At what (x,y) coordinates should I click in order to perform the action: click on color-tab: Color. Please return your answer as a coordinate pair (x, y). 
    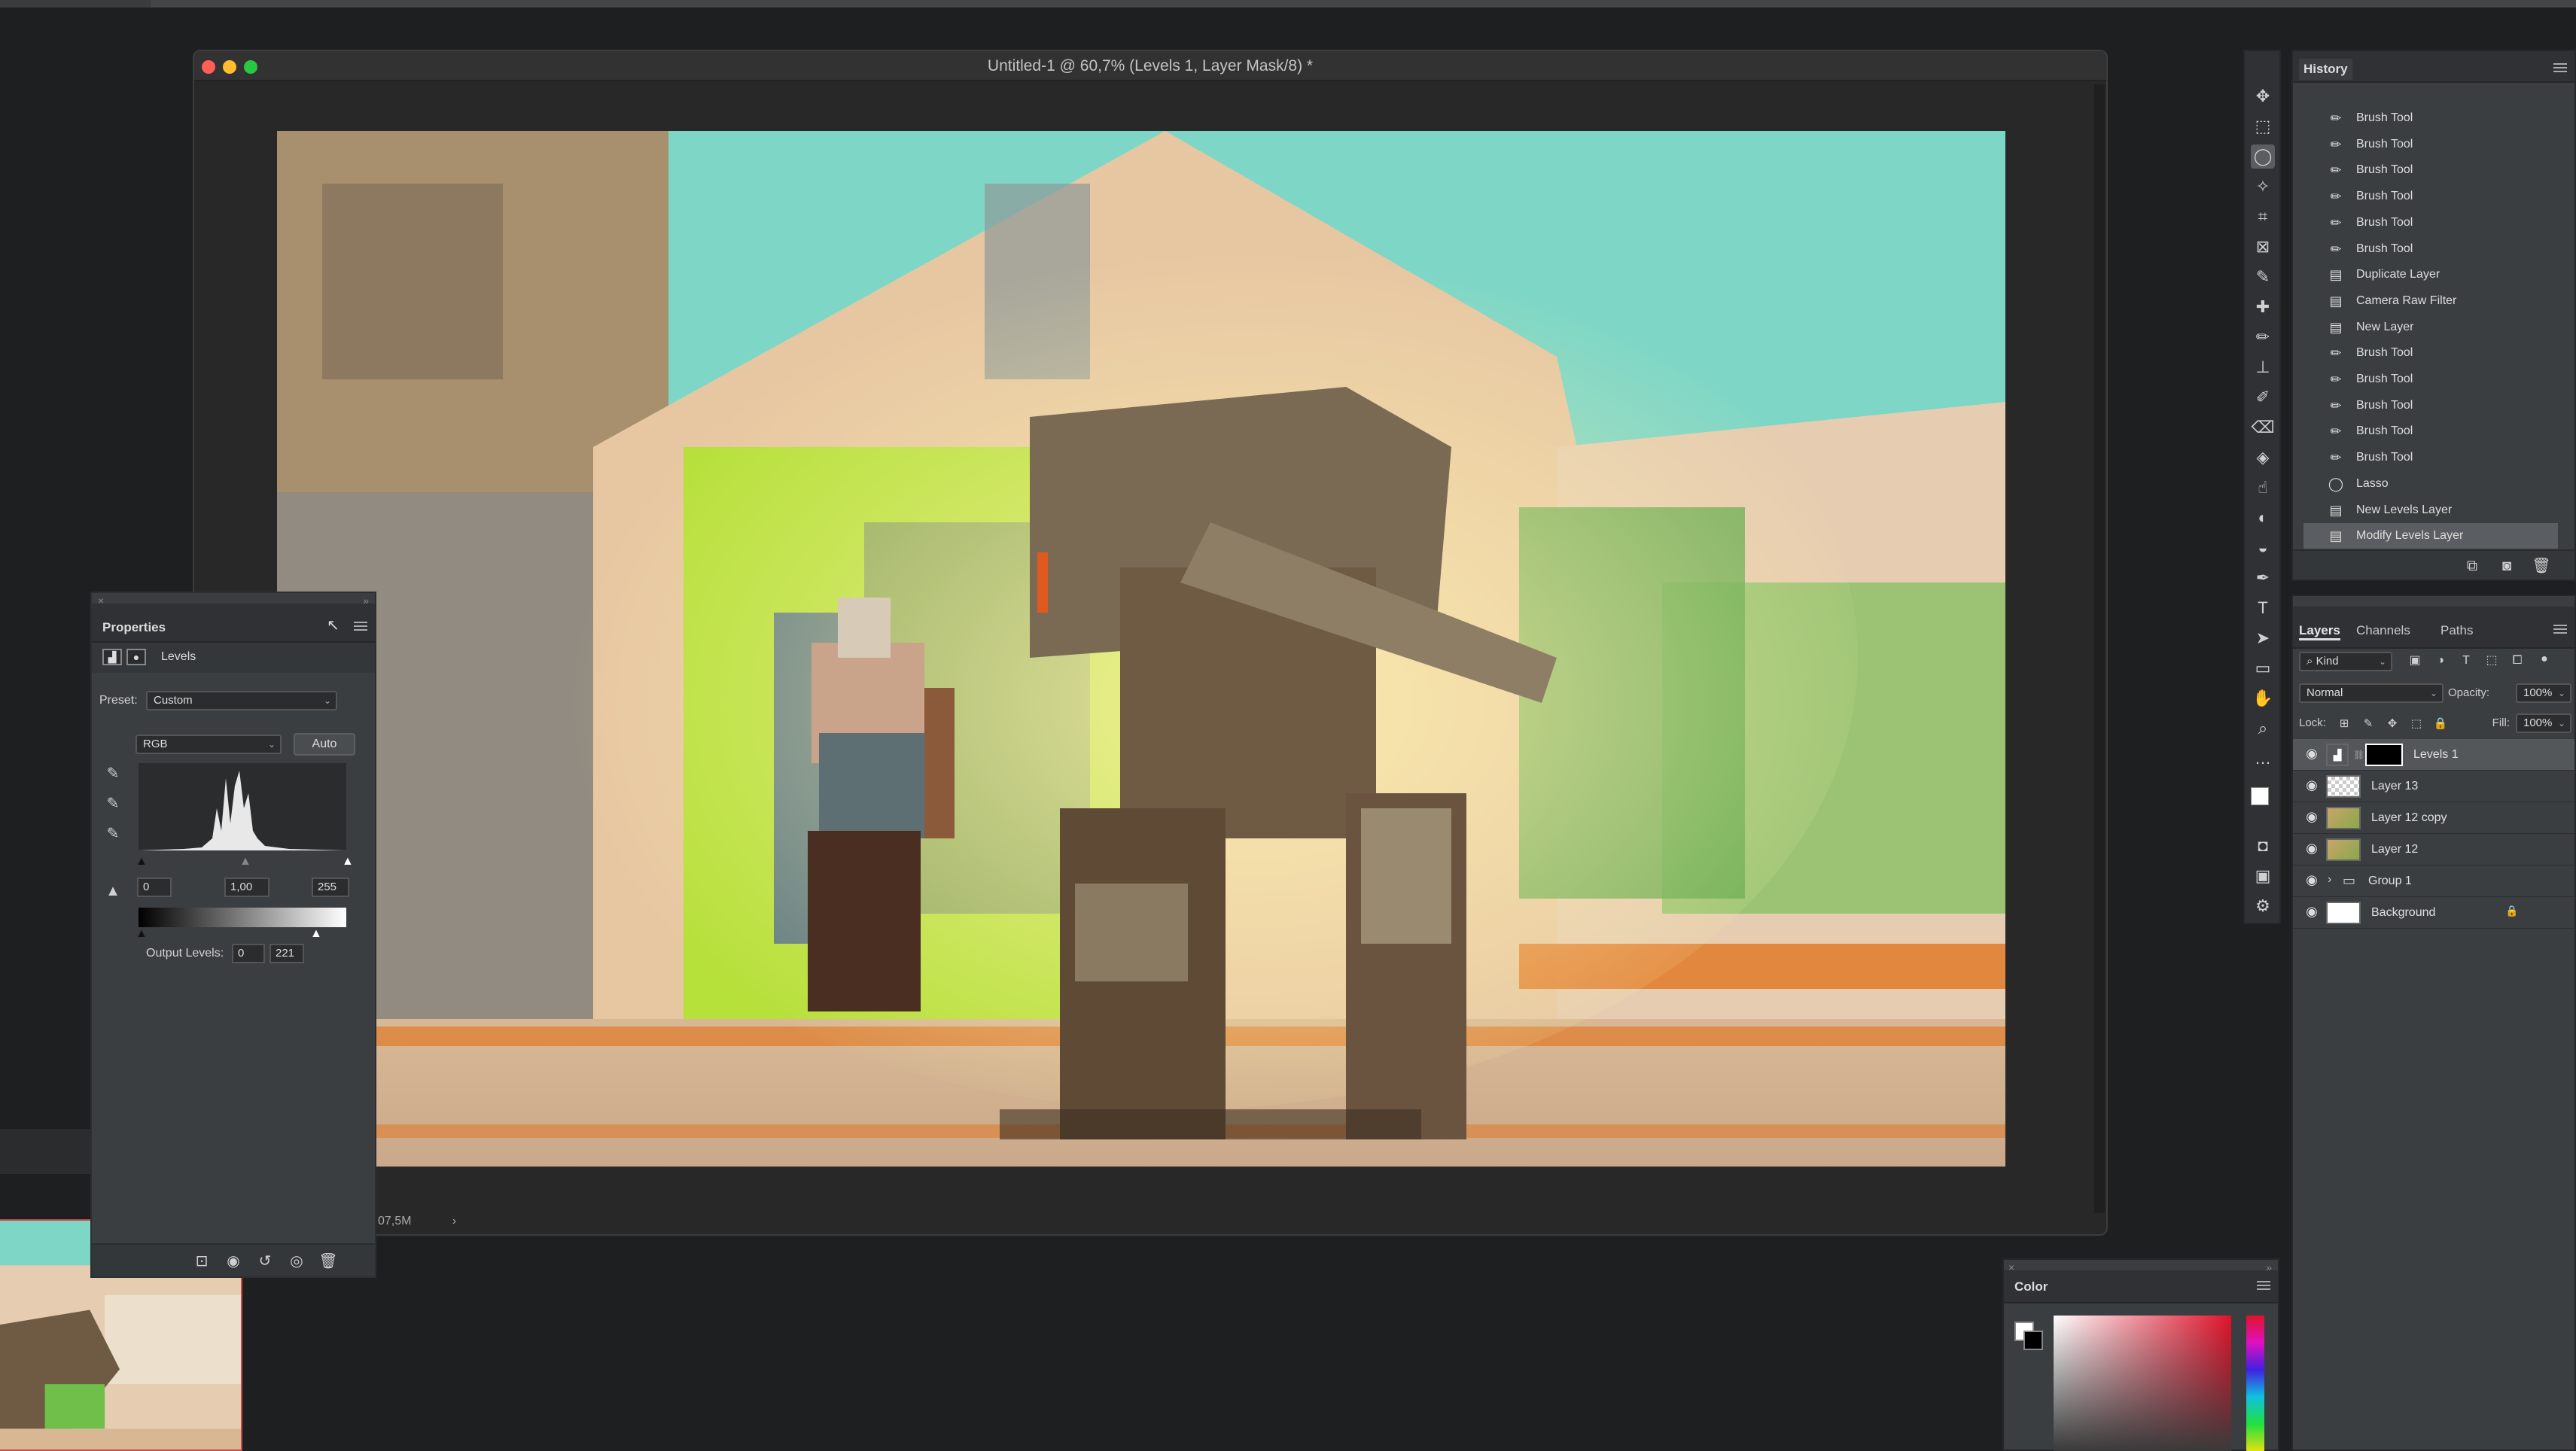
    Looking at the image, I should click on (2031, 1286).